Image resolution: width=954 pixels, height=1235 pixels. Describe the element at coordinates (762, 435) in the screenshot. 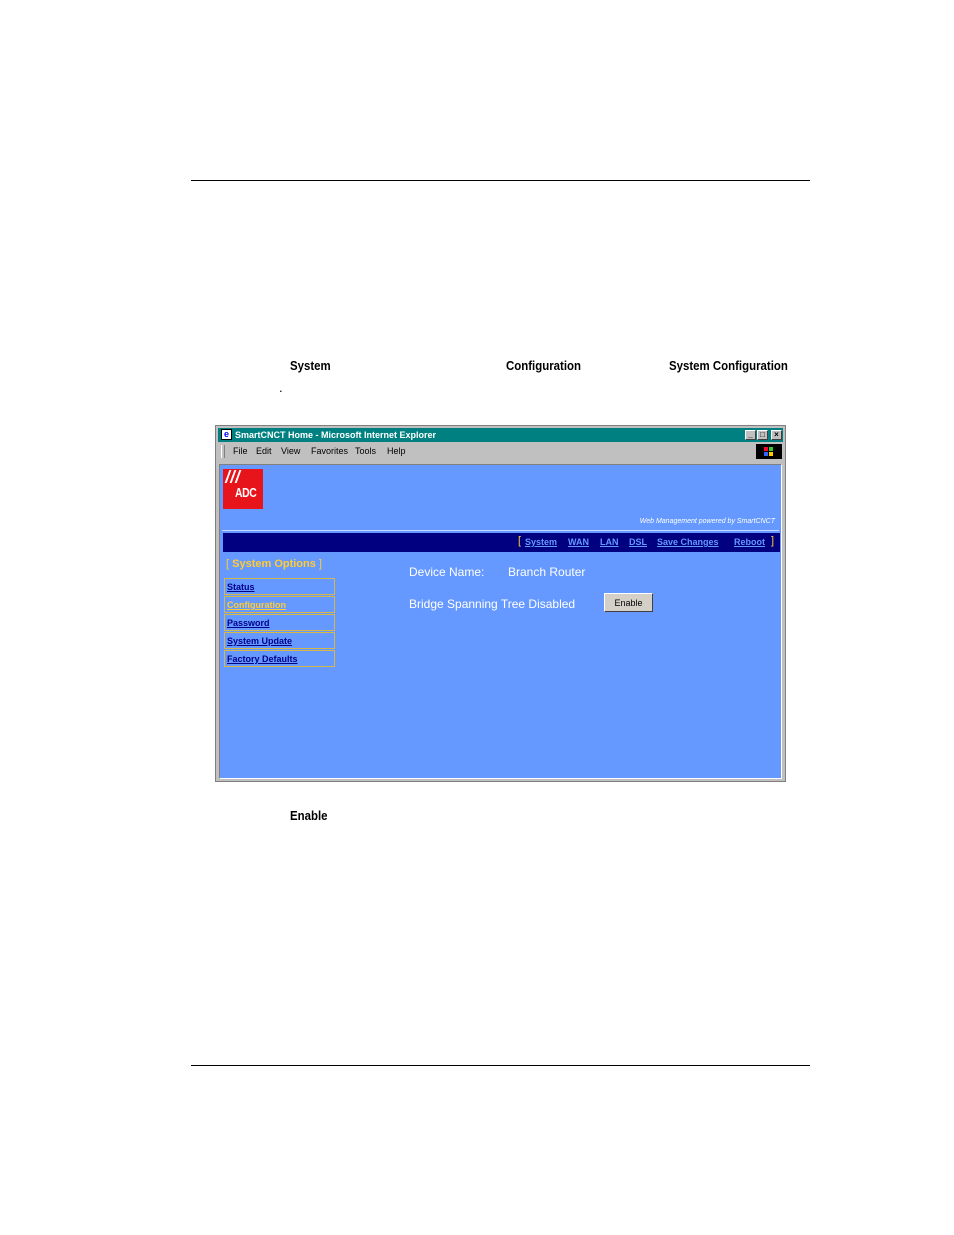

I see `maximize-icon: □` at that location.